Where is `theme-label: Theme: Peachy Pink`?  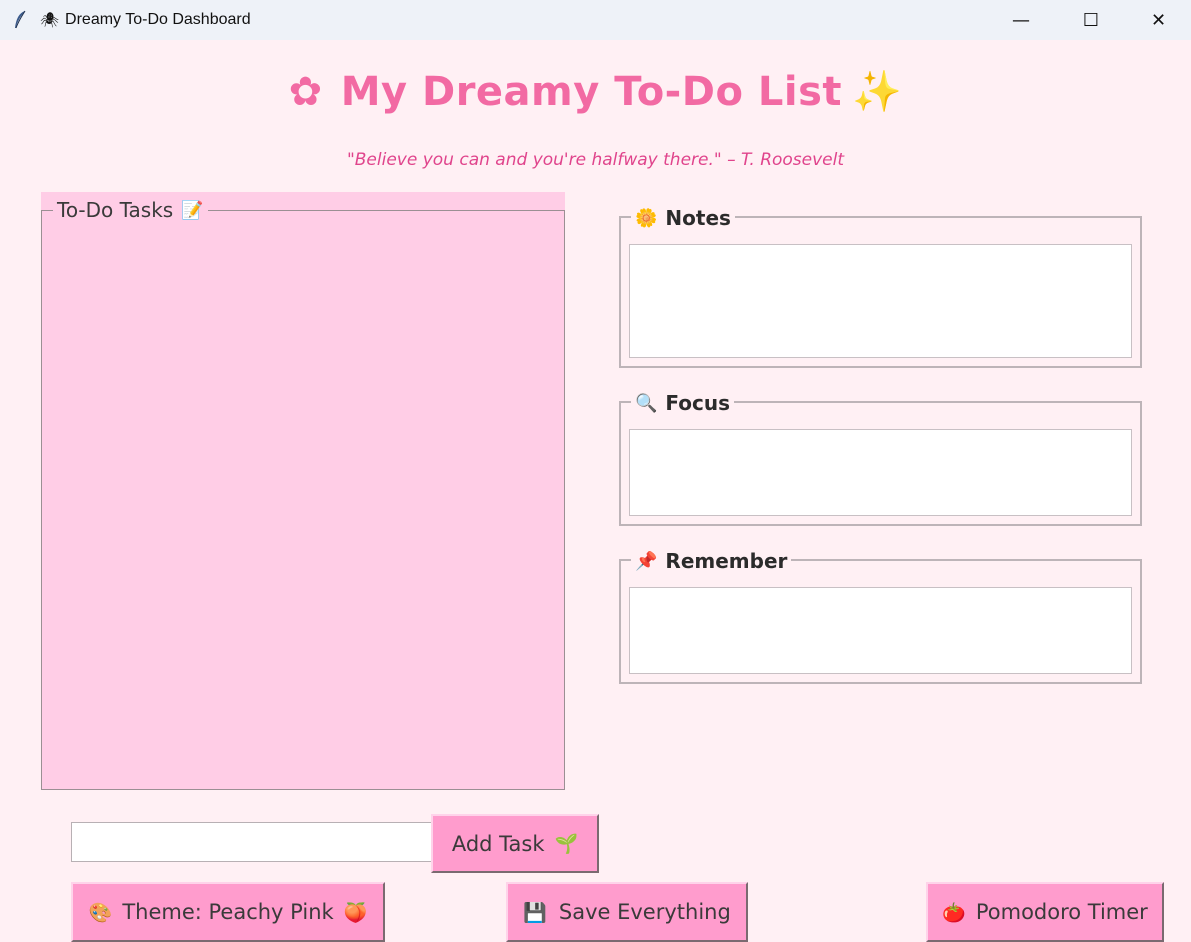 theme-label: Theme: Peachy Pink is located at coordinates (228, 912).